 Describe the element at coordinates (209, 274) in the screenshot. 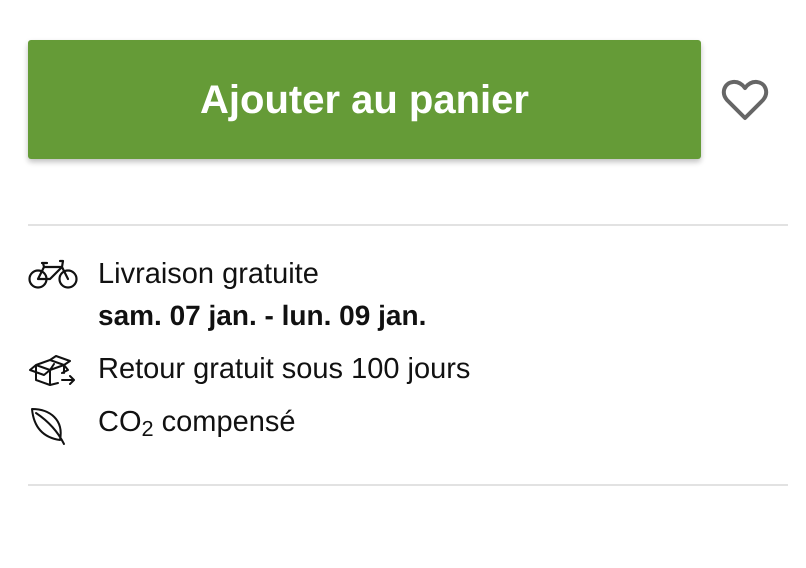

I see `feature-text: Livraison gratuite` at that location.